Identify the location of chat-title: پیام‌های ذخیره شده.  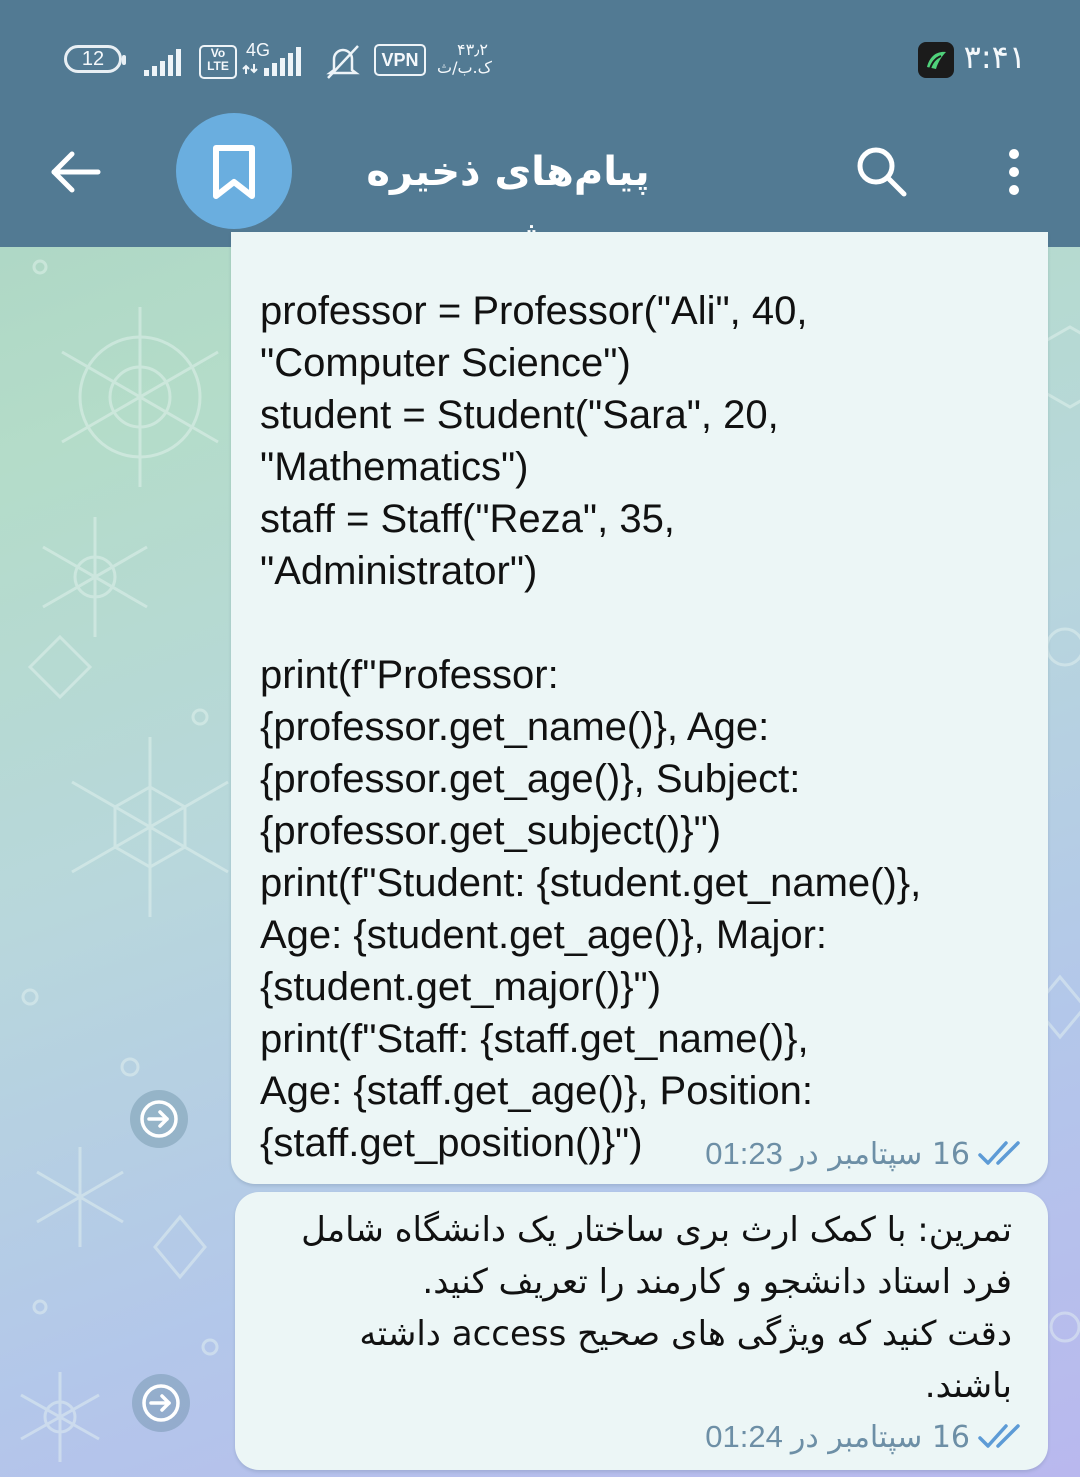
(508, 199).